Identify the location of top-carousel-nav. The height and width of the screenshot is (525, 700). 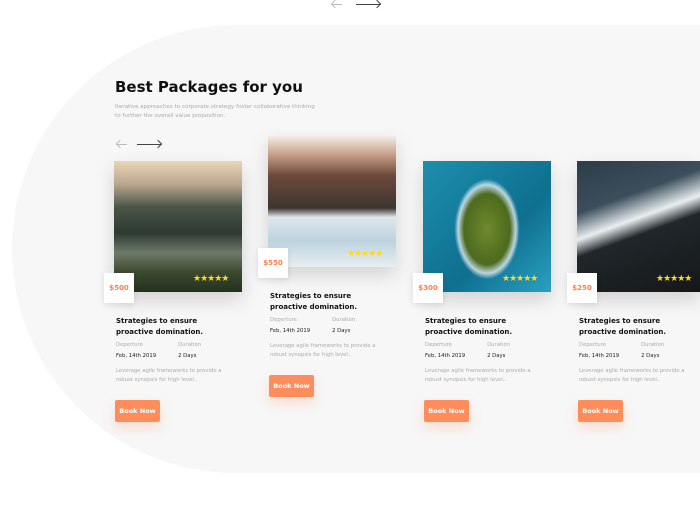
(356, 4).